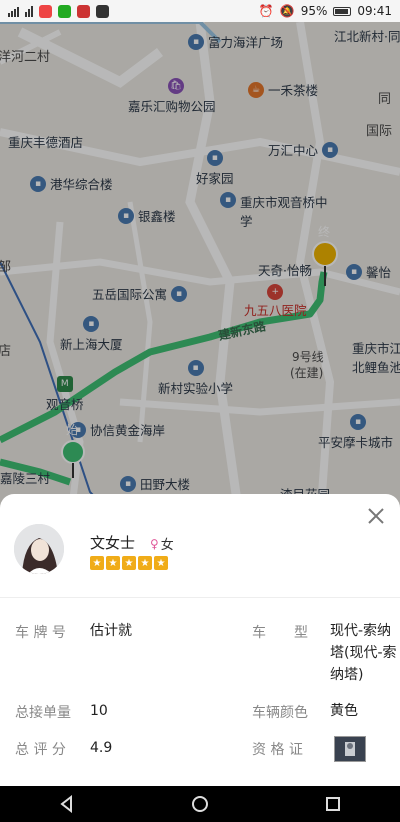  Describe the element at coordinates (65, 394) in the screenshot. I see `poi: M 观音桥` at that location.